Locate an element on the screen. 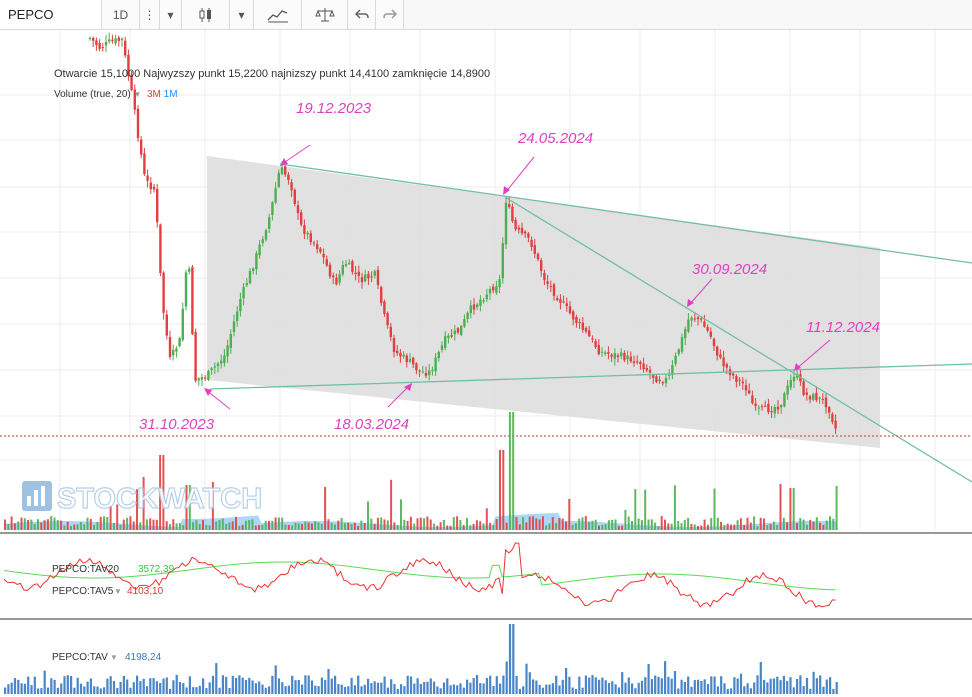 This screenshot has height=697, width=972. symbol-input: PEPCO is located at coordinates (51, 14).